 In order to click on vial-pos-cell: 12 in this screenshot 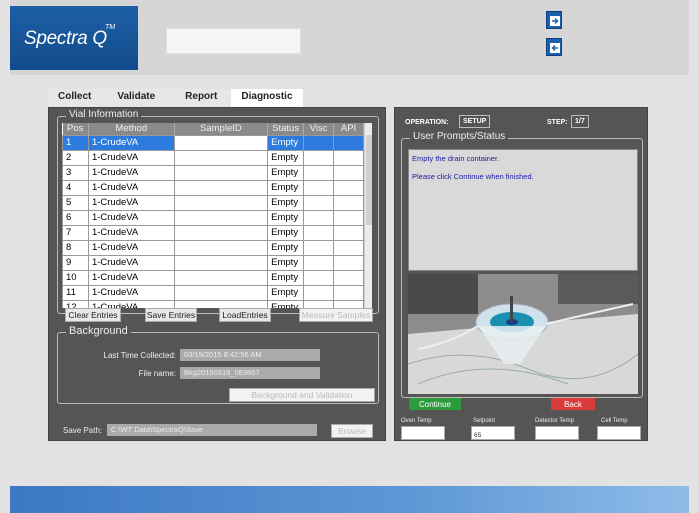, I will do `click(75, 303)`.